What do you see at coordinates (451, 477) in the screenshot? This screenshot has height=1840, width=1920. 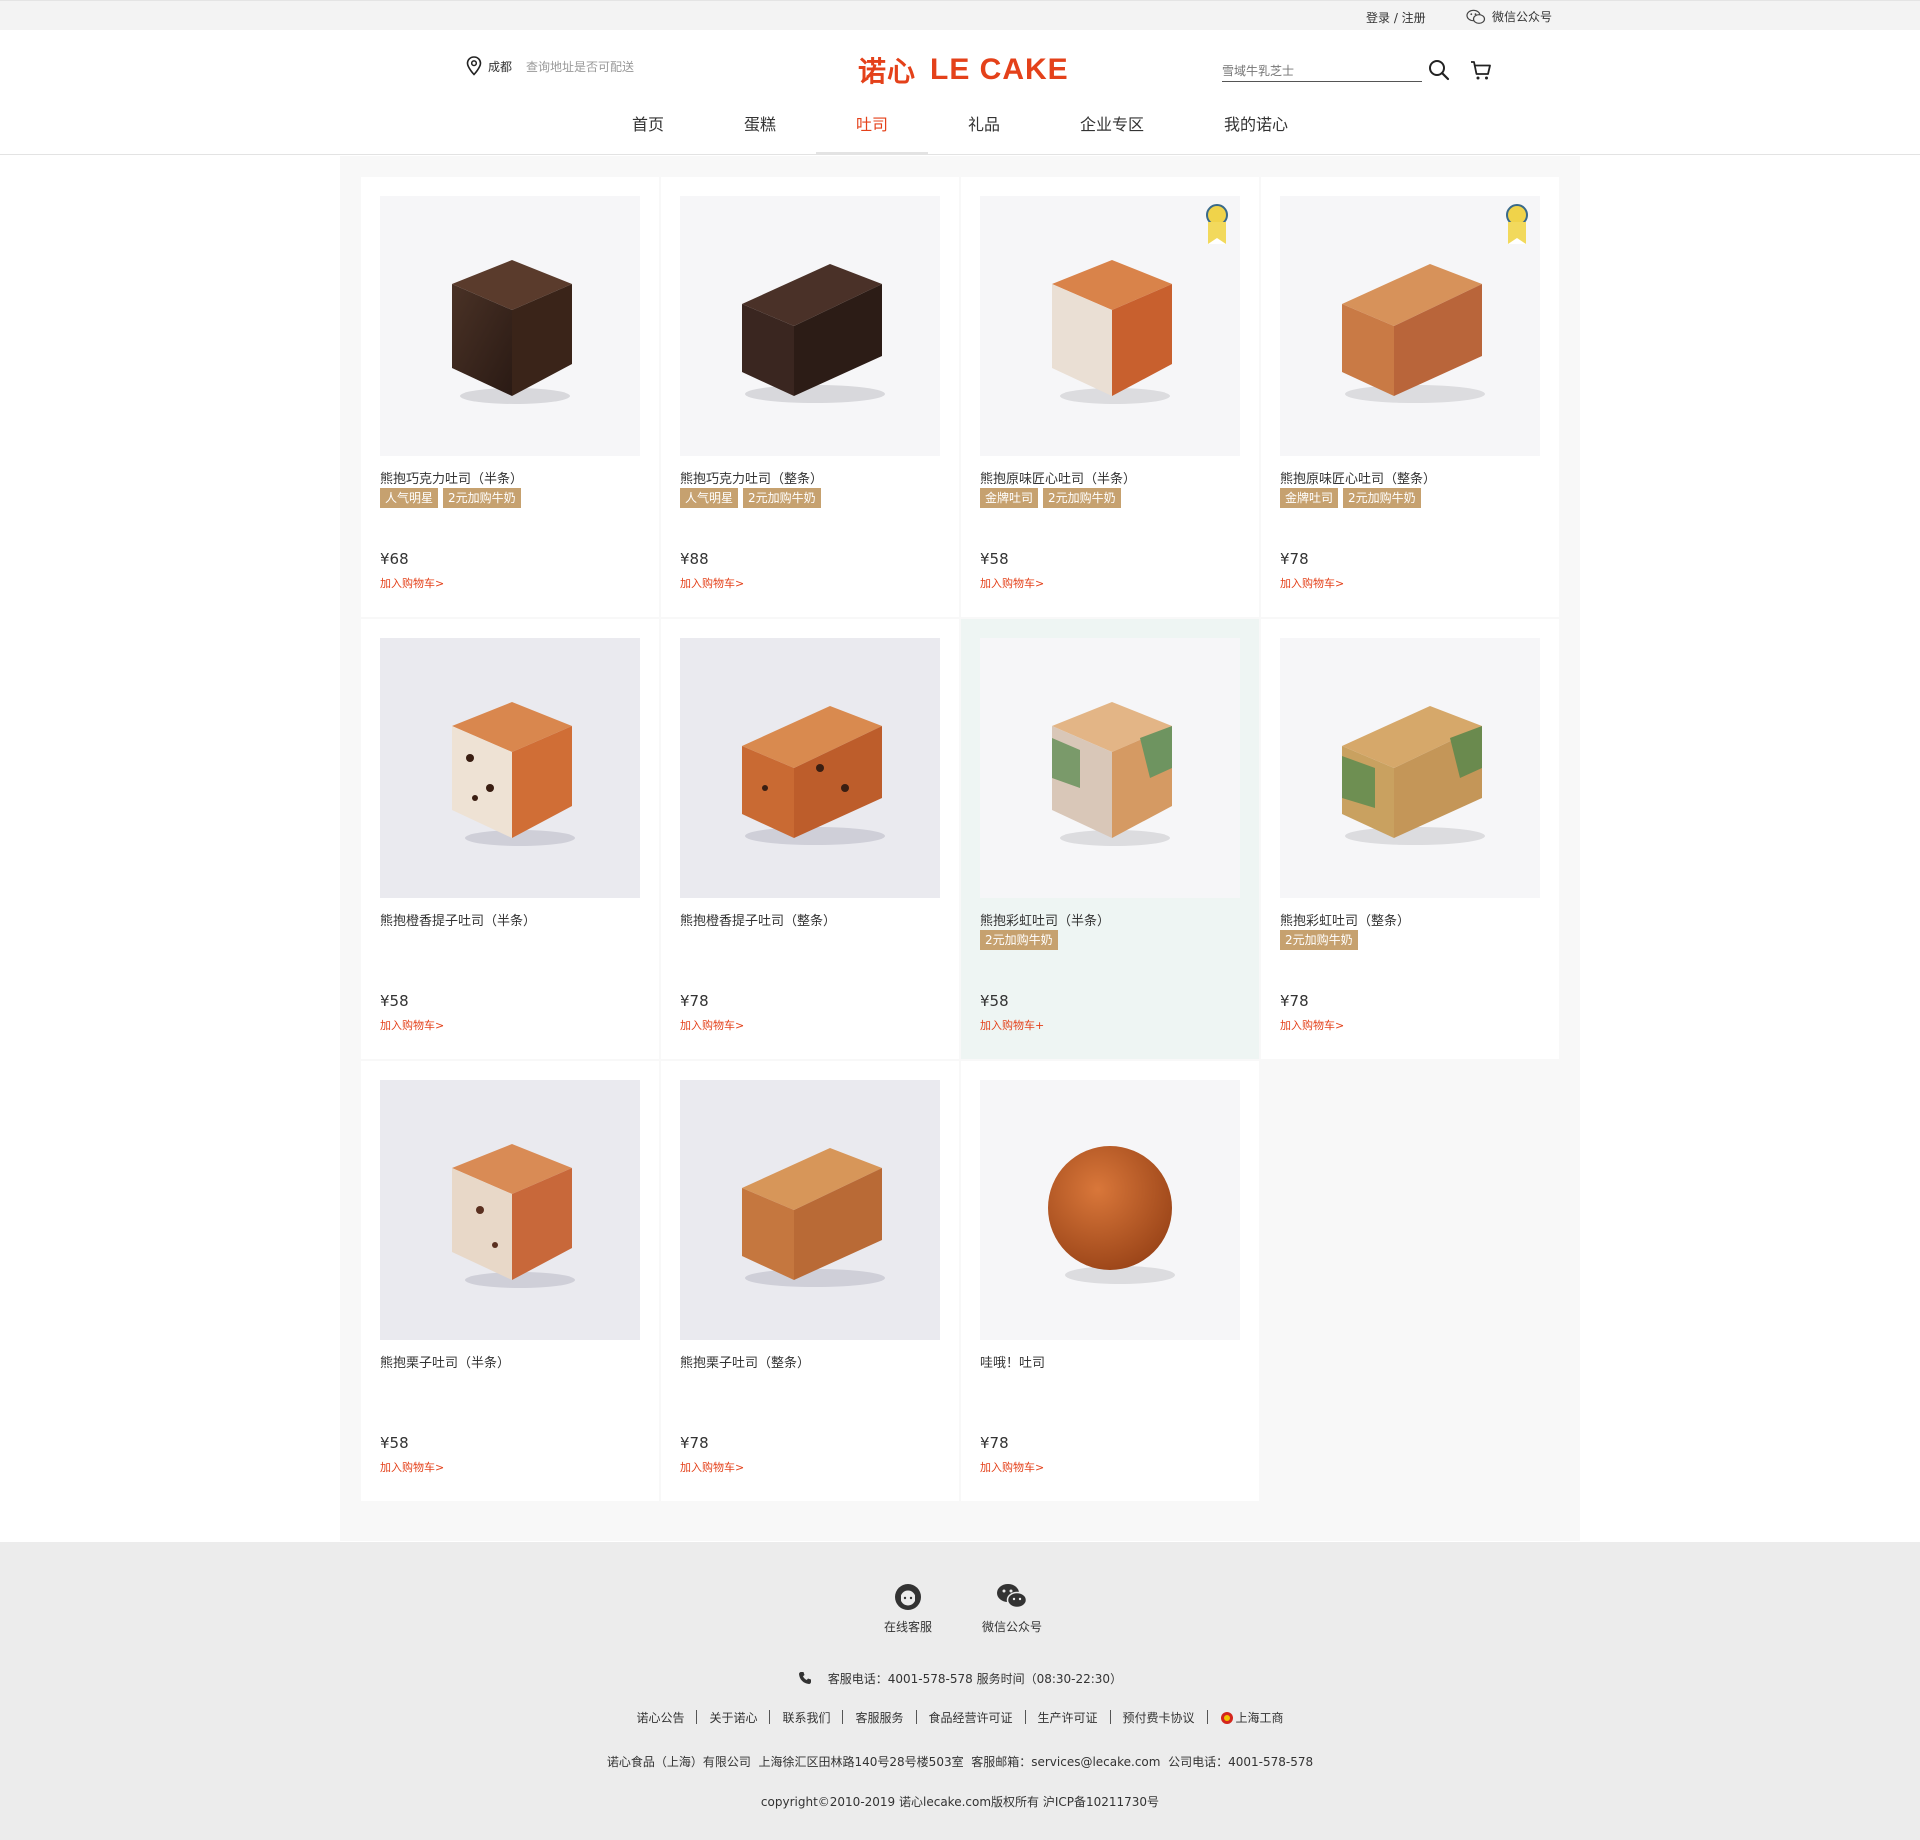 I see `product-name: 熊抱巧克力吐司（半条）` at bounding box center [451, 477].